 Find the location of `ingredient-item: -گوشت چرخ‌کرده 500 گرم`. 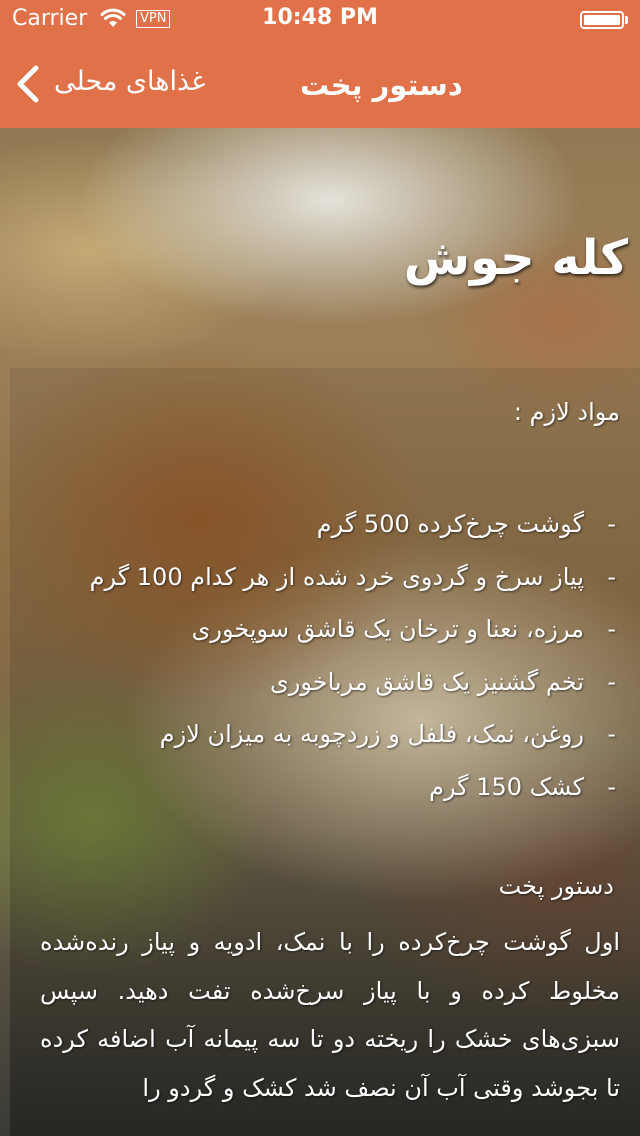

ingredient-item: -گوشت چرخ‌کرده 500 گرم is located at coordinates (326, 524).